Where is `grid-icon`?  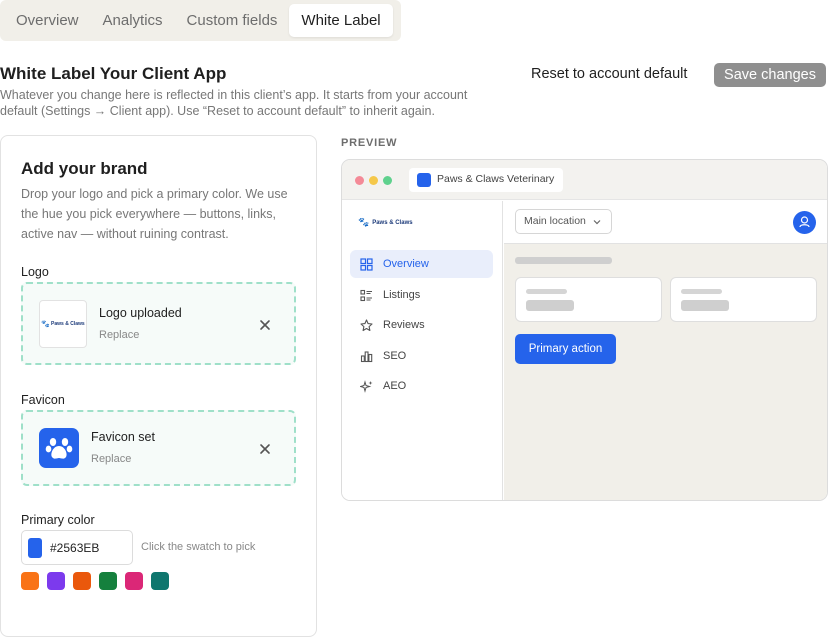 grid-icon is located at coordinates (366, 264).